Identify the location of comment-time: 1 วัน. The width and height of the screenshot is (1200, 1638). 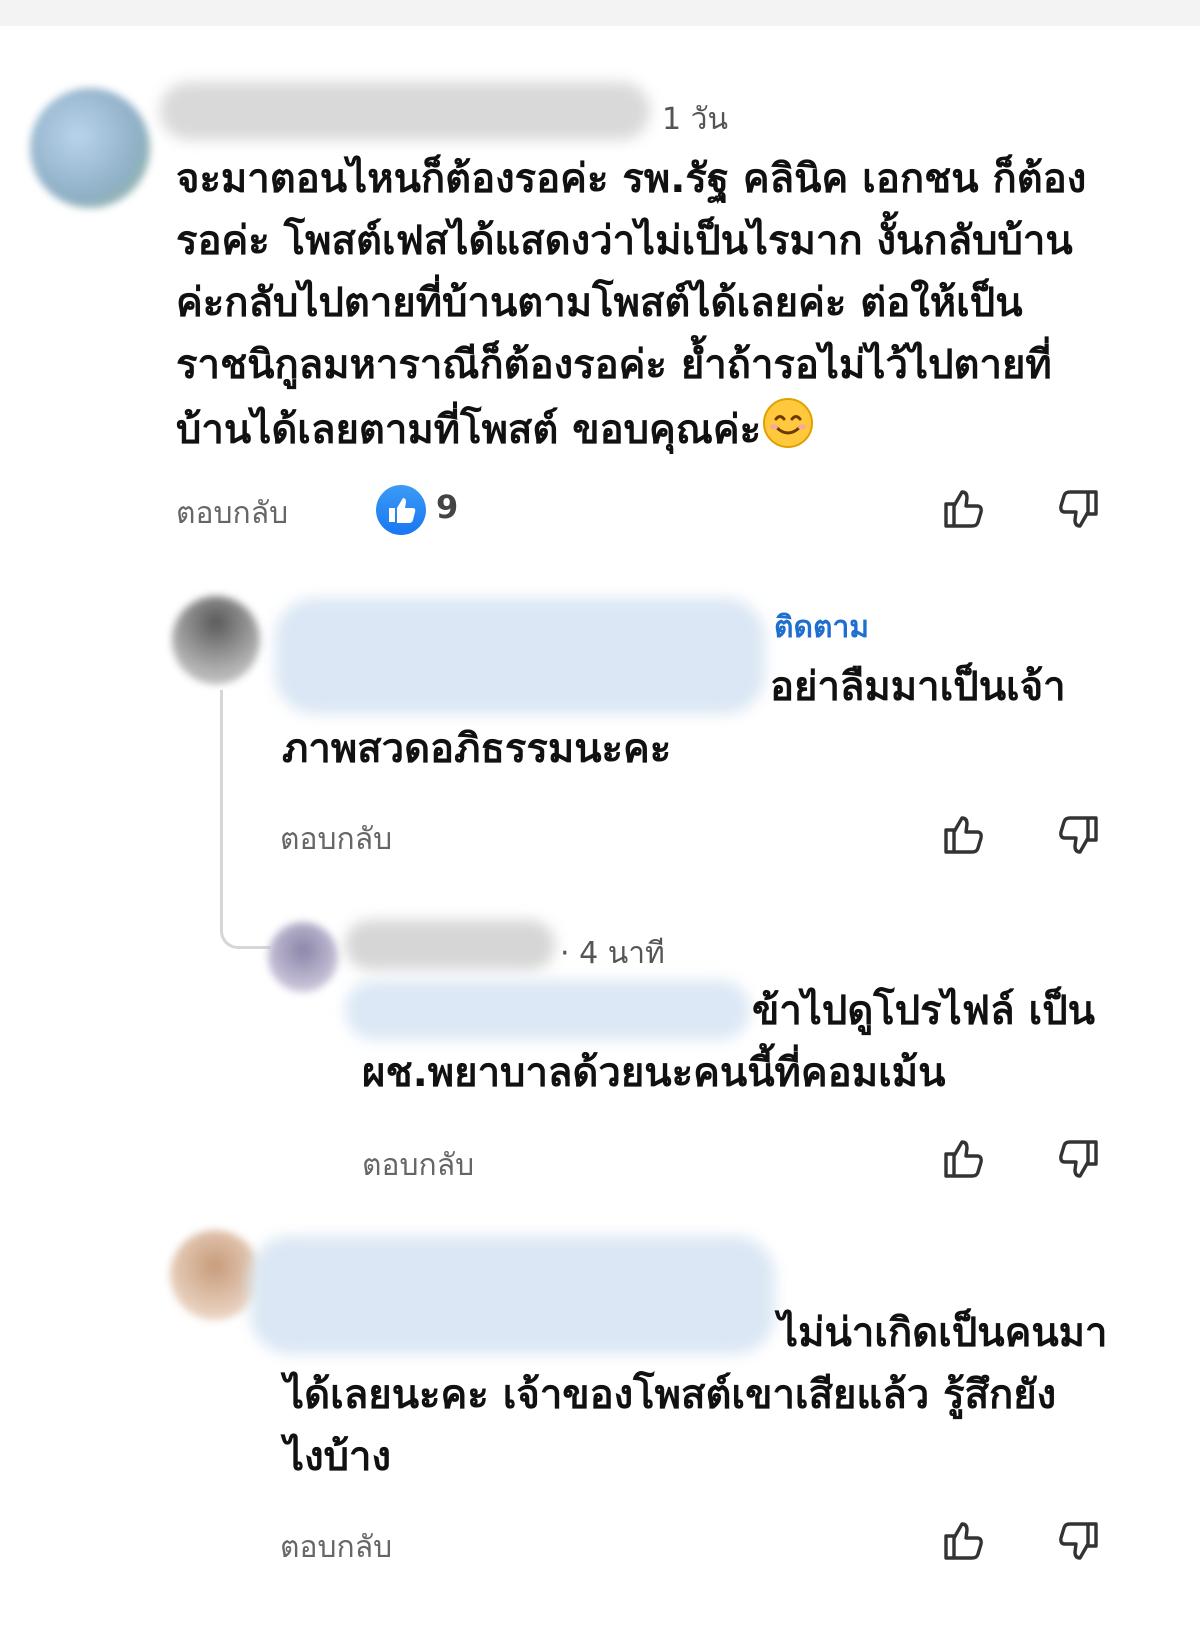
(695, 119).